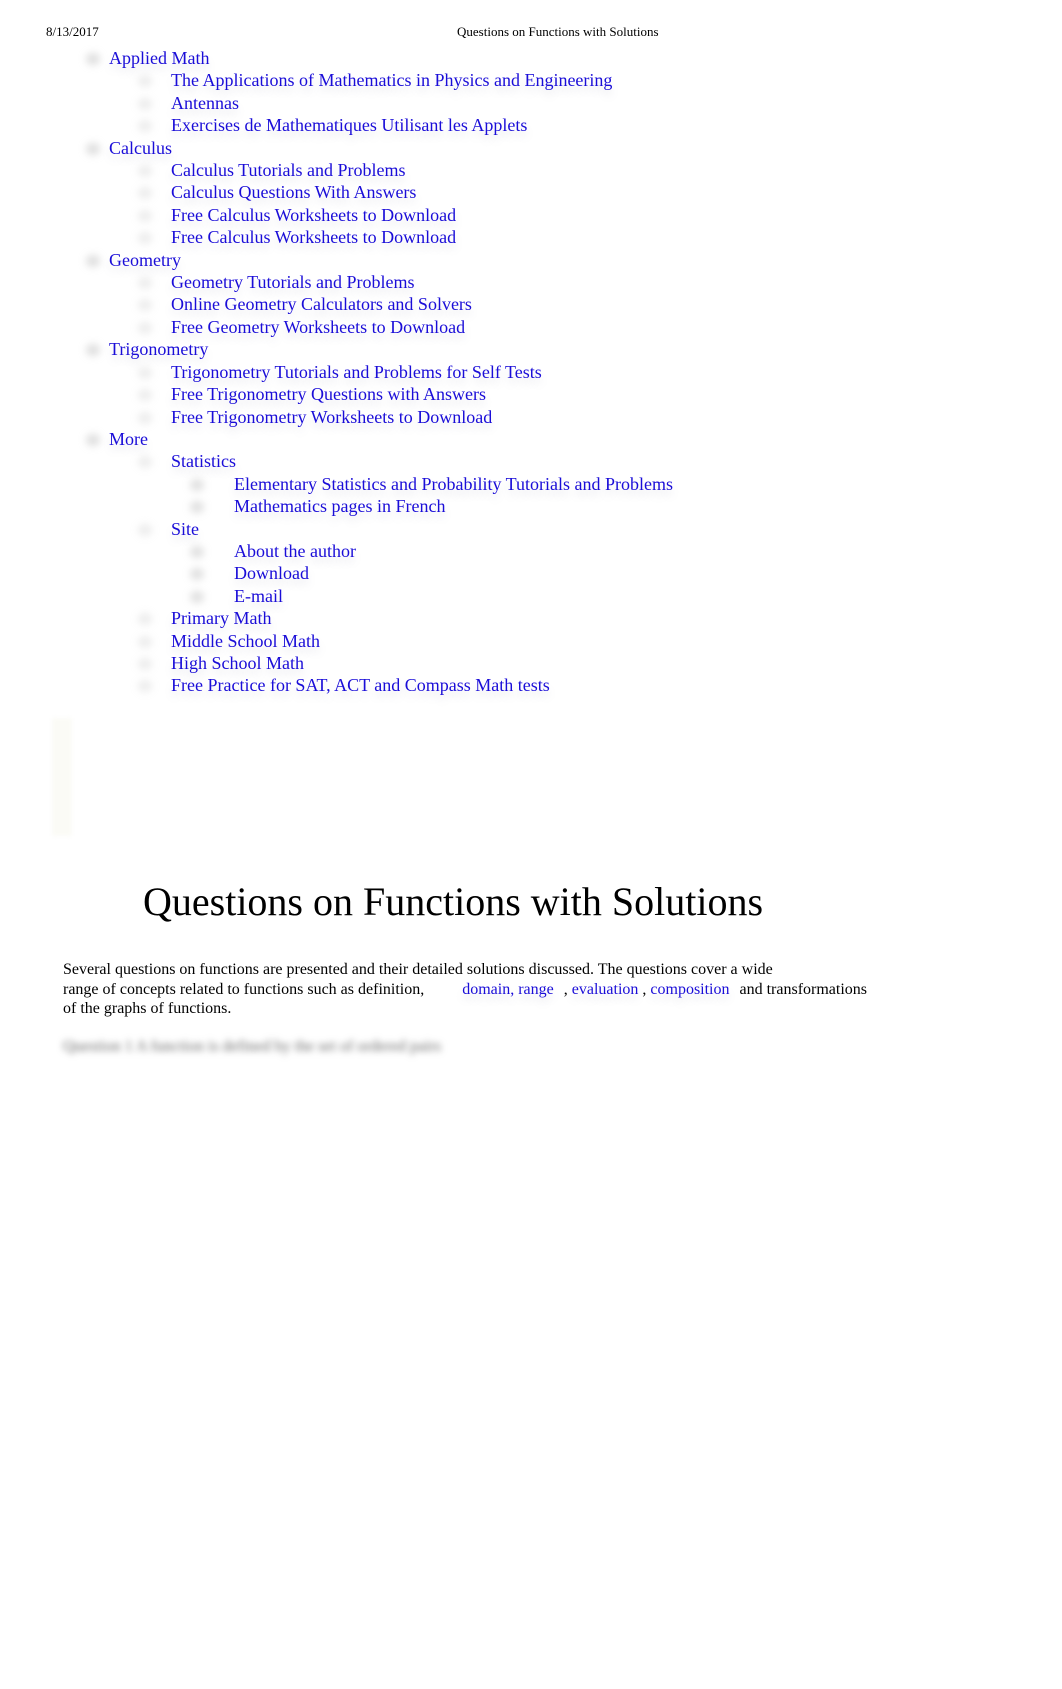  What do you see at coordinates (295, 551) in the screenshot?
I see `nav-link-about-author: About the author` at bounding box center [295, 551].